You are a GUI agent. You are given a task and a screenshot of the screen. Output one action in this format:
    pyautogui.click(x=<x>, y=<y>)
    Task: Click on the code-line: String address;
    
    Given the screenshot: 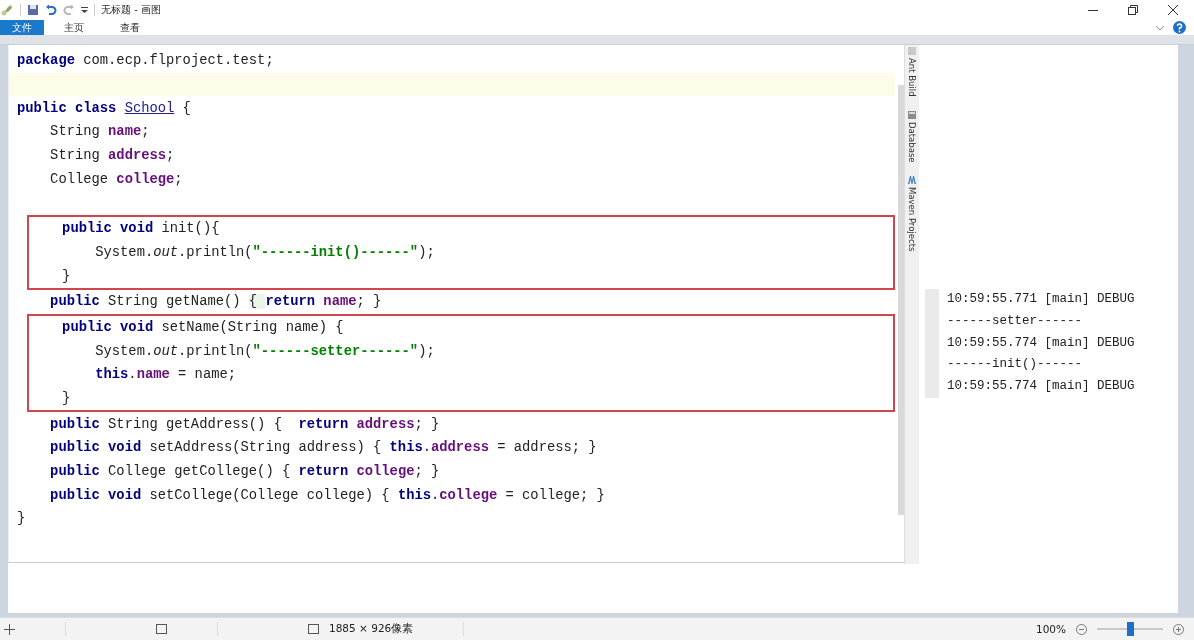 What is the action you would take?
    pyautogui.click(x=112, y=156)
    